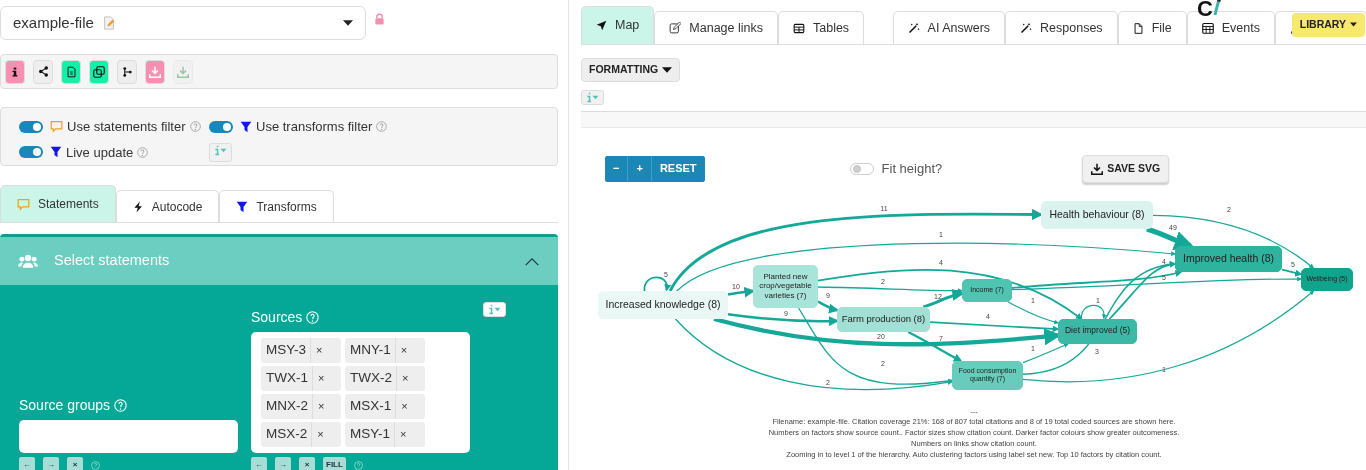  Describe the element at coordinates (1207, 28) in the screenshot. I see `calendar-icon` at that location.